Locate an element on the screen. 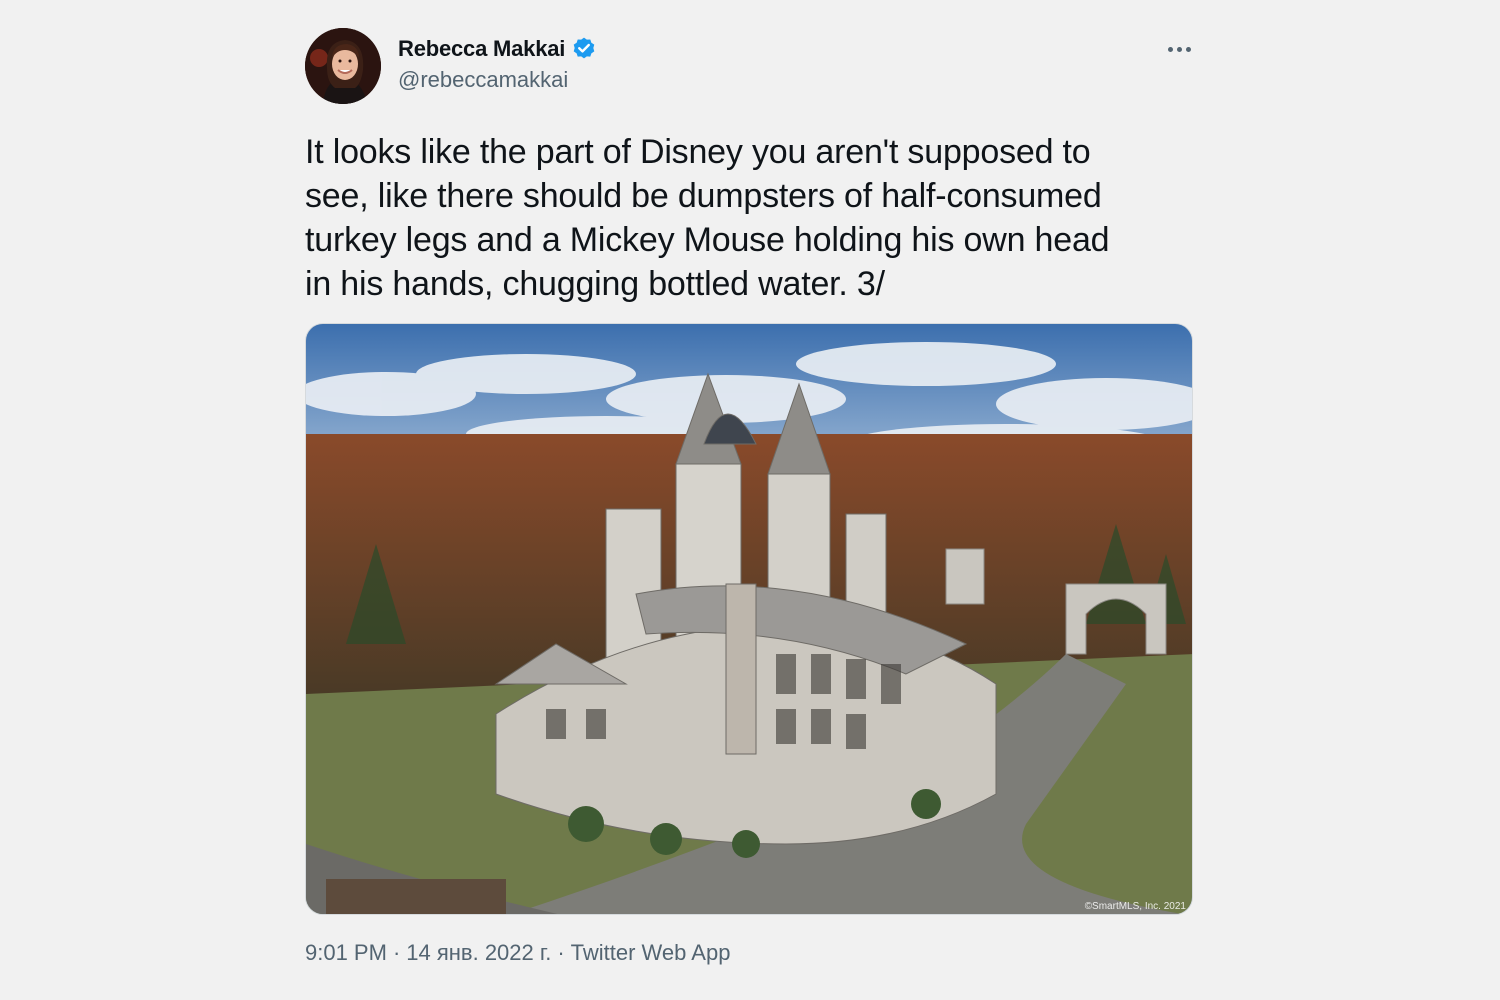 The image size is (1500, 1000). verified-badge-icon is located at coordinates (584, 49).